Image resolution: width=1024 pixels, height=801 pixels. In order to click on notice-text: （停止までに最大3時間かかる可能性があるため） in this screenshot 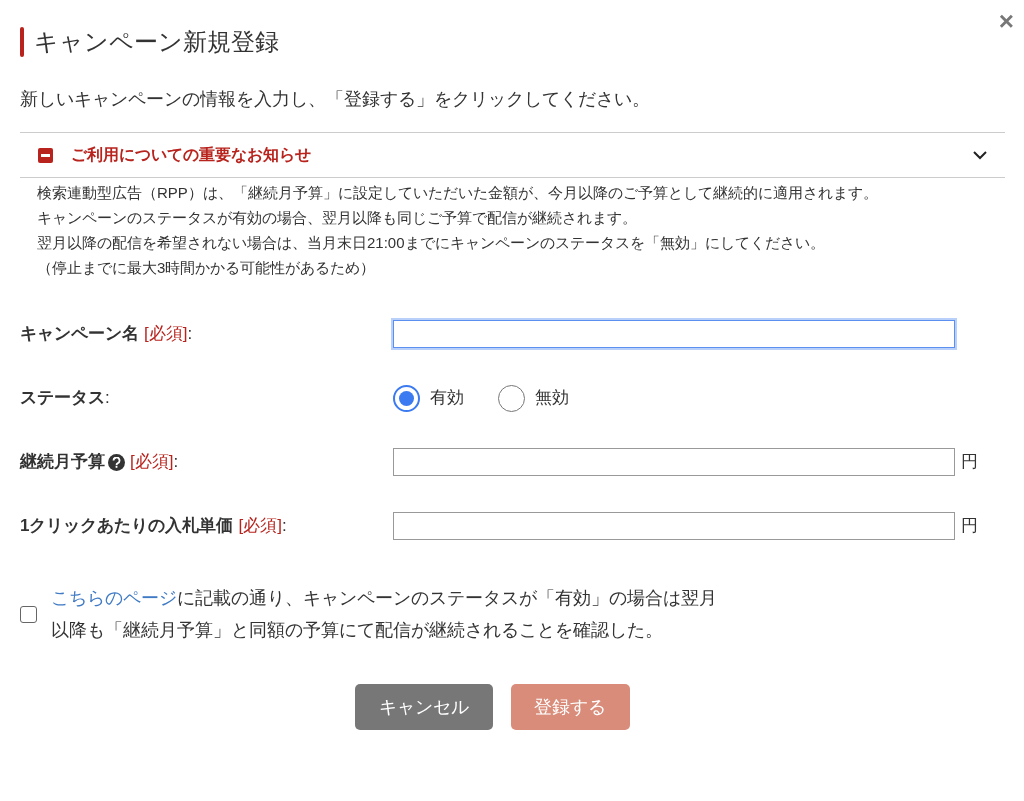, I will do `click(207, 268)`.